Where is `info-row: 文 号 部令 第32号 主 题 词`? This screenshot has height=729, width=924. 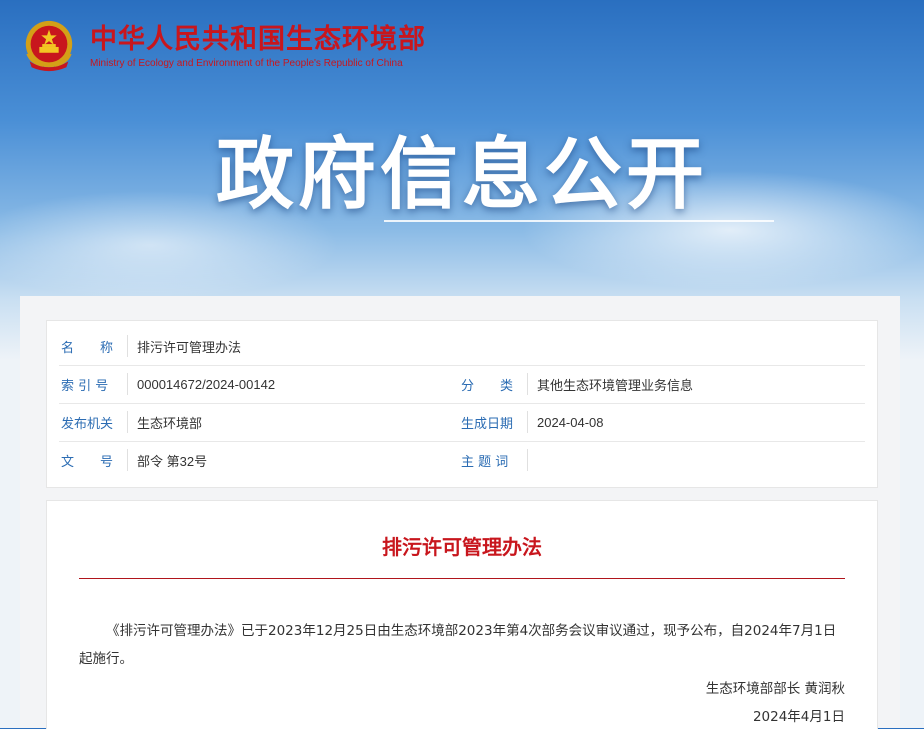 info-row: 文 号 部令 第32号 主 题 词 is located at coordinates (462, 460).